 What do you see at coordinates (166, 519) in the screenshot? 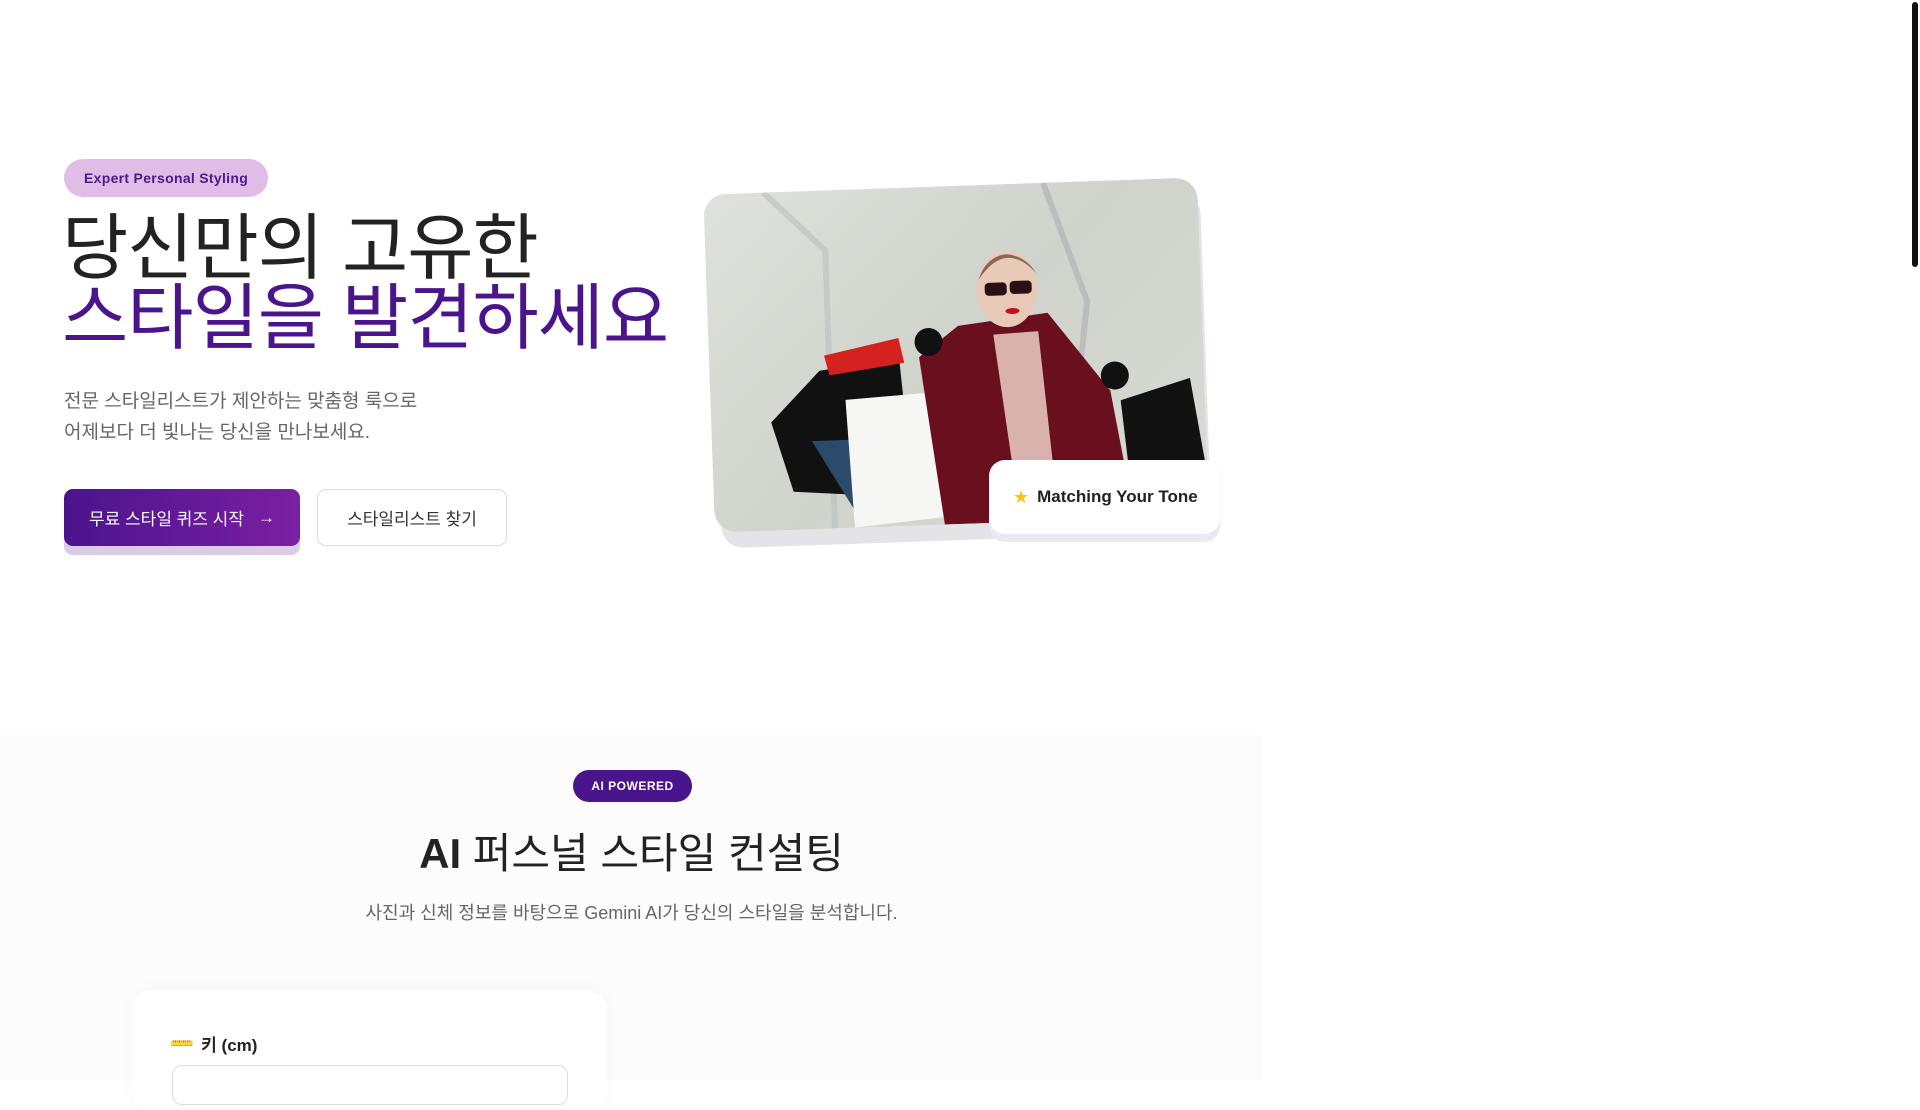
I see `start-quiz-label: 무료 스타일 퀴즈 시작` at bounding box center [166, 519].